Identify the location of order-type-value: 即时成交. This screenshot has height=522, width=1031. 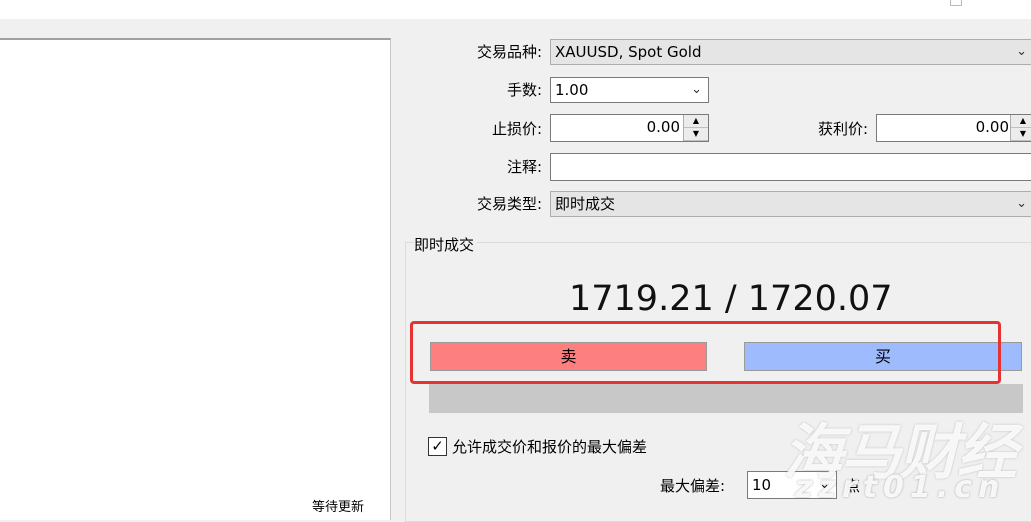
(585, 204).